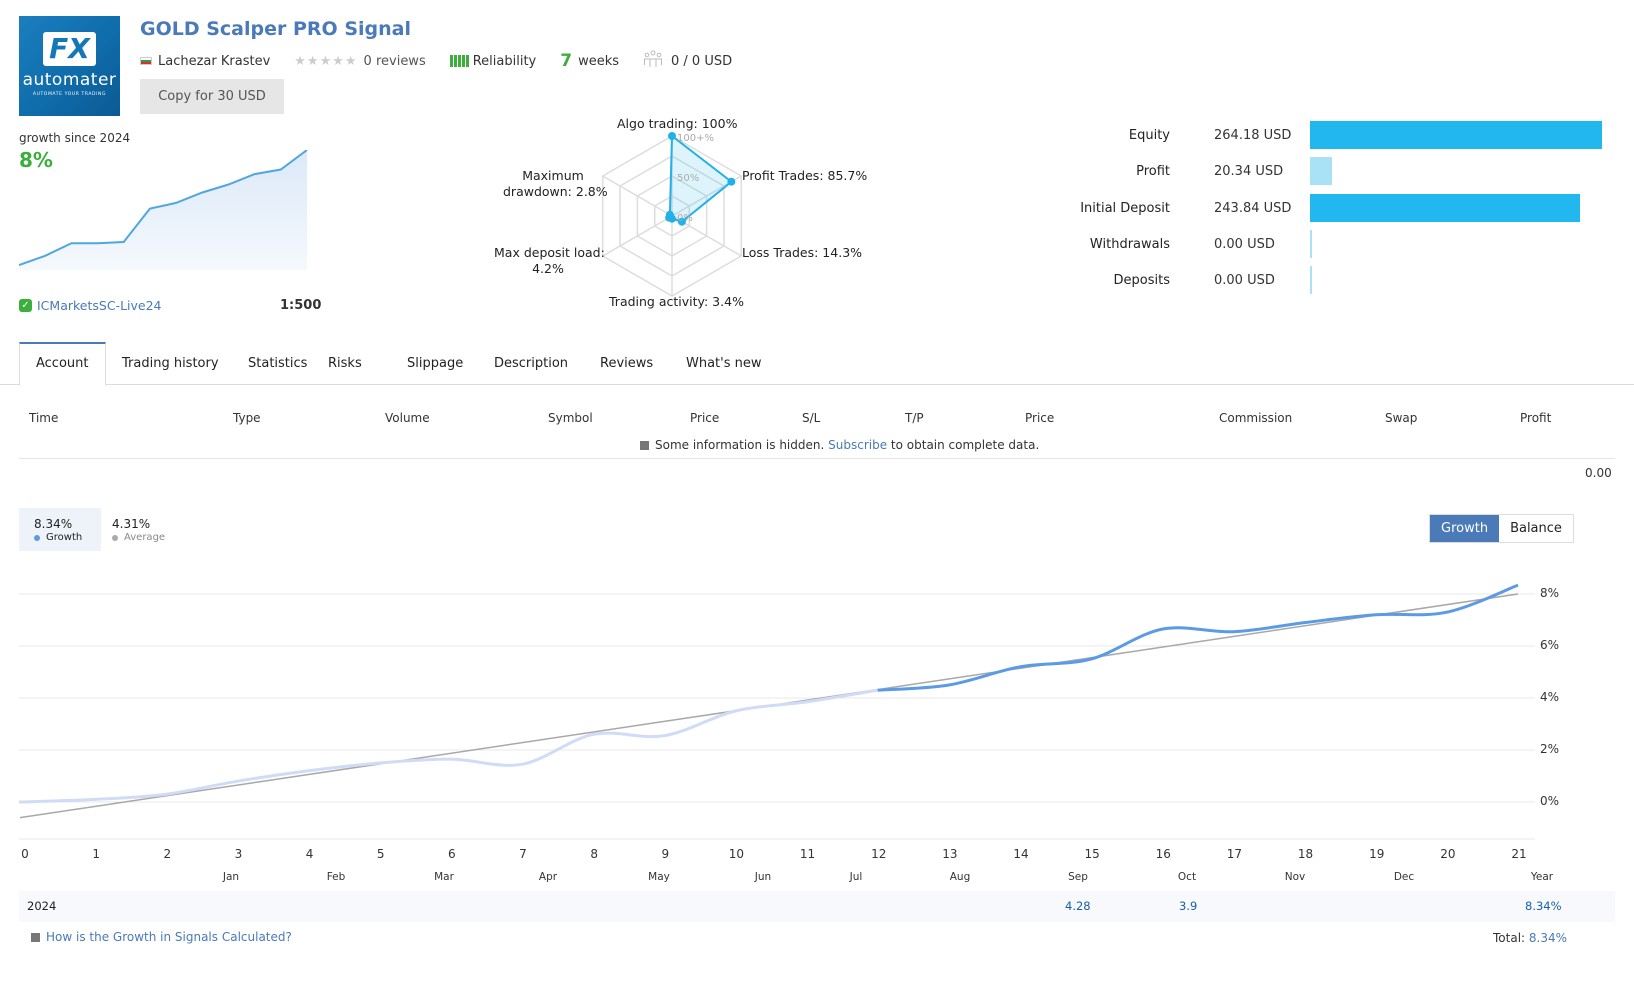 This screenshot has width=1634, height=991. I want to click on x-tick-label: 8, so click(594, 854).